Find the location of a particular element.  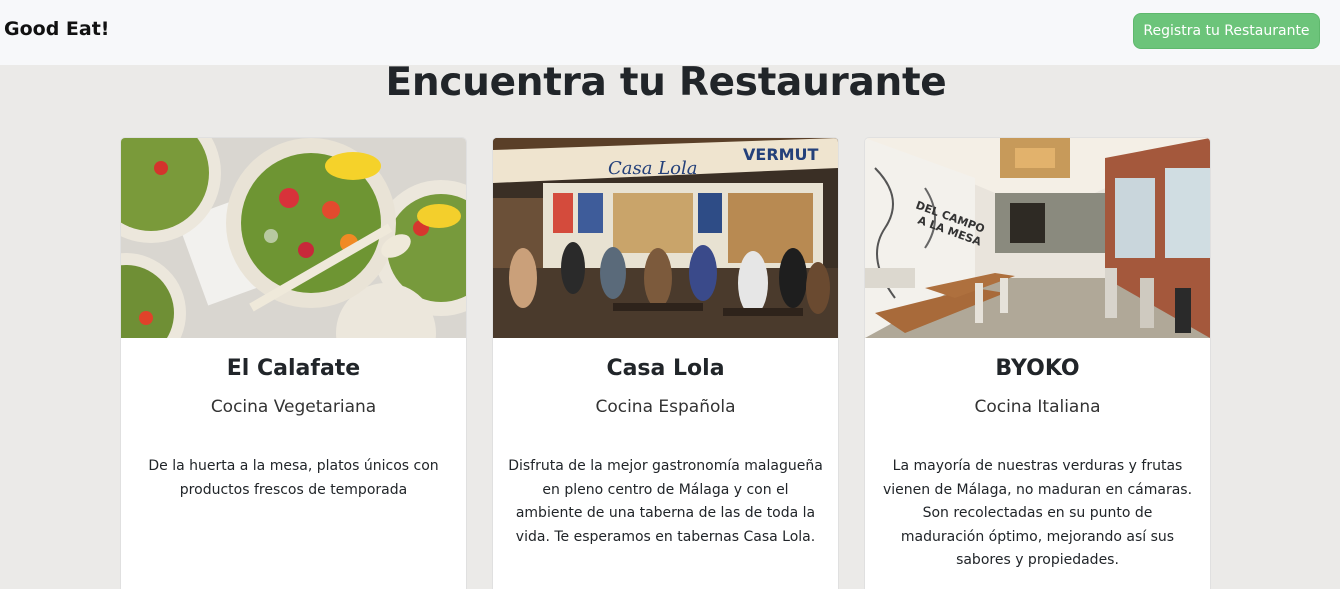

tavern-exterior-photo: Casa Lola VERMUT is located at coordinates (665, 238).